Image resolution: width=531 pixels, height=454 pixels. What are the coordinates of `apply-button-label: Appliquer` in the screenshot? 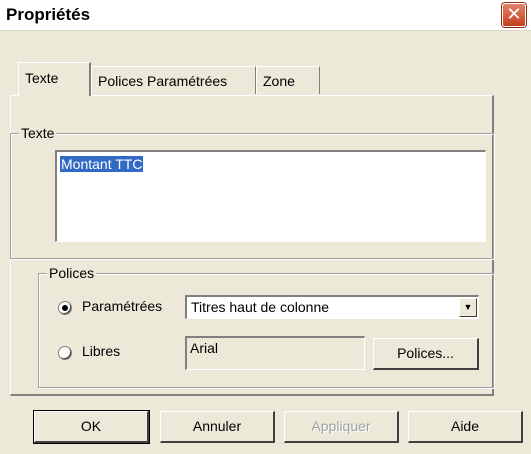 It's located at (341, 426).